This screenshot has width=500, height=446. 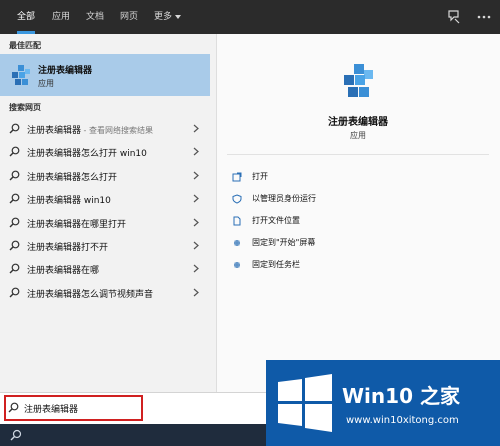 What do you see at coordinates (46, 83) in the screenshot?
I see `best-match-subtitle: 应用` at bounding box center [46, 83].